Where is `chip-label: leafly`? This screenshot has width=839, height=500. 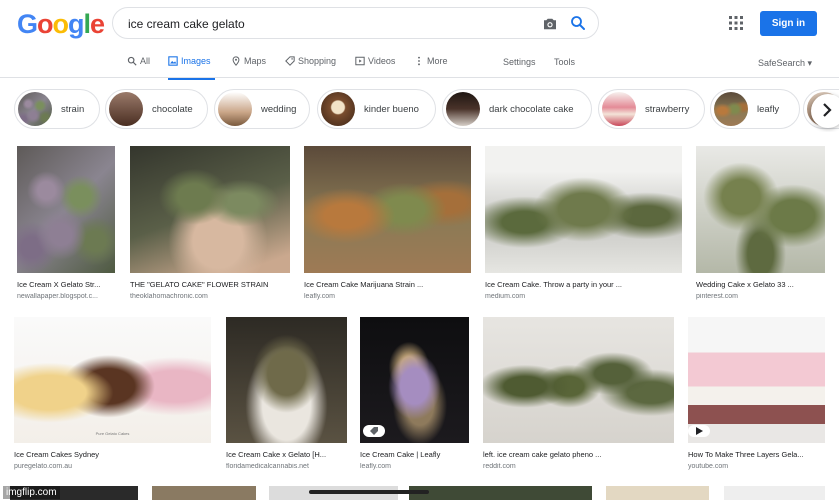 chip-label: leafly is located at coordinates (768, 109).